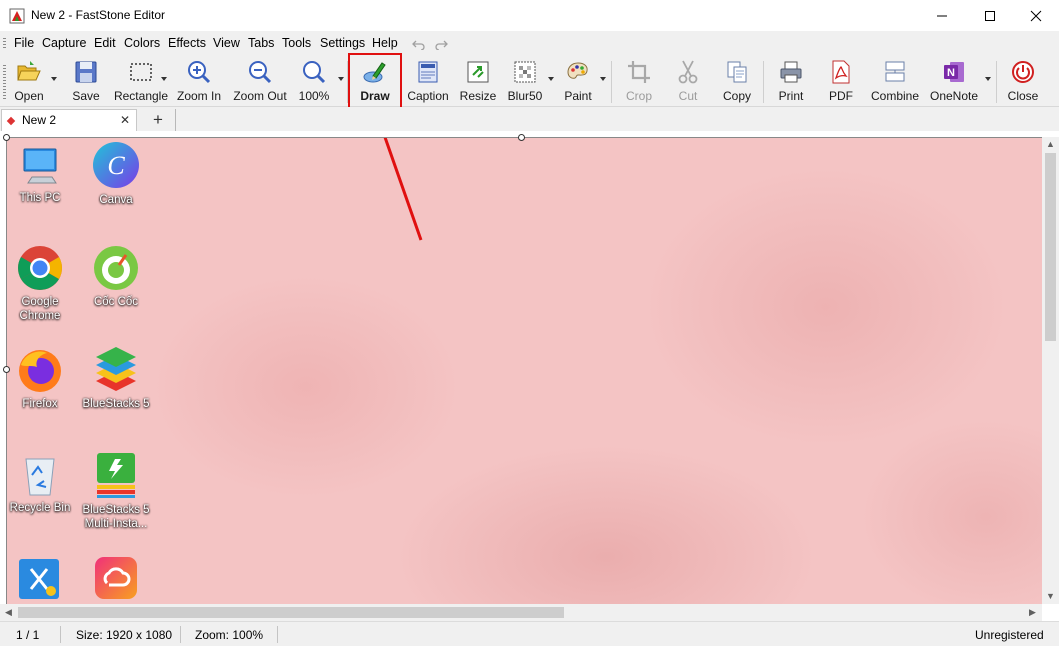 The image size is (1059, 646). What do you see at coordinates (116, 165) in the screenshot?
I see `canva-icon: C` at bounding box center [116, 165].